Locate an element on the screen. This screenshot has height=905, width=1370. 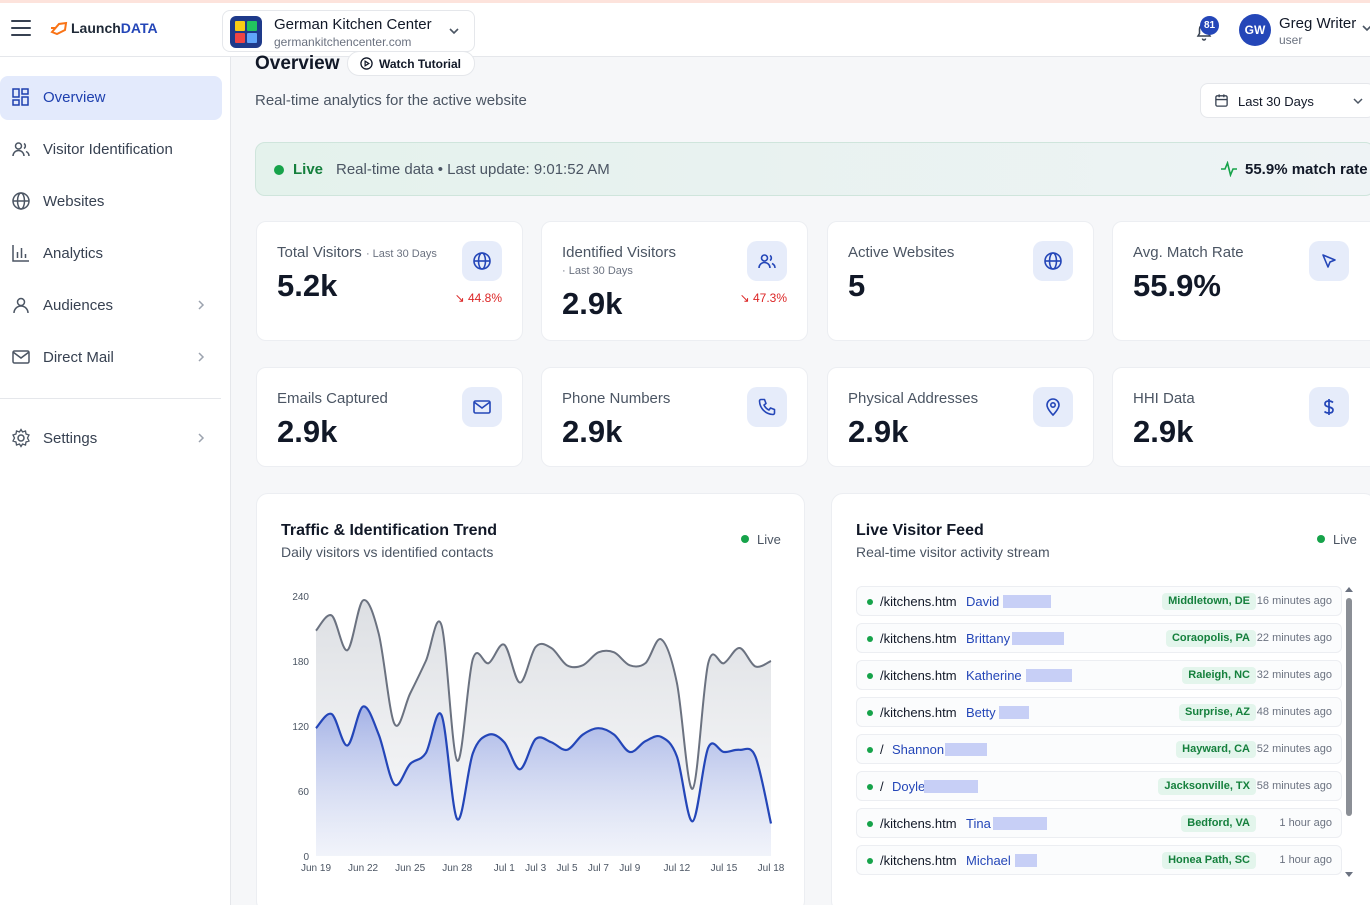
watch-tutorial-button: Watch Tutorial is located at coordinates (411, 63).